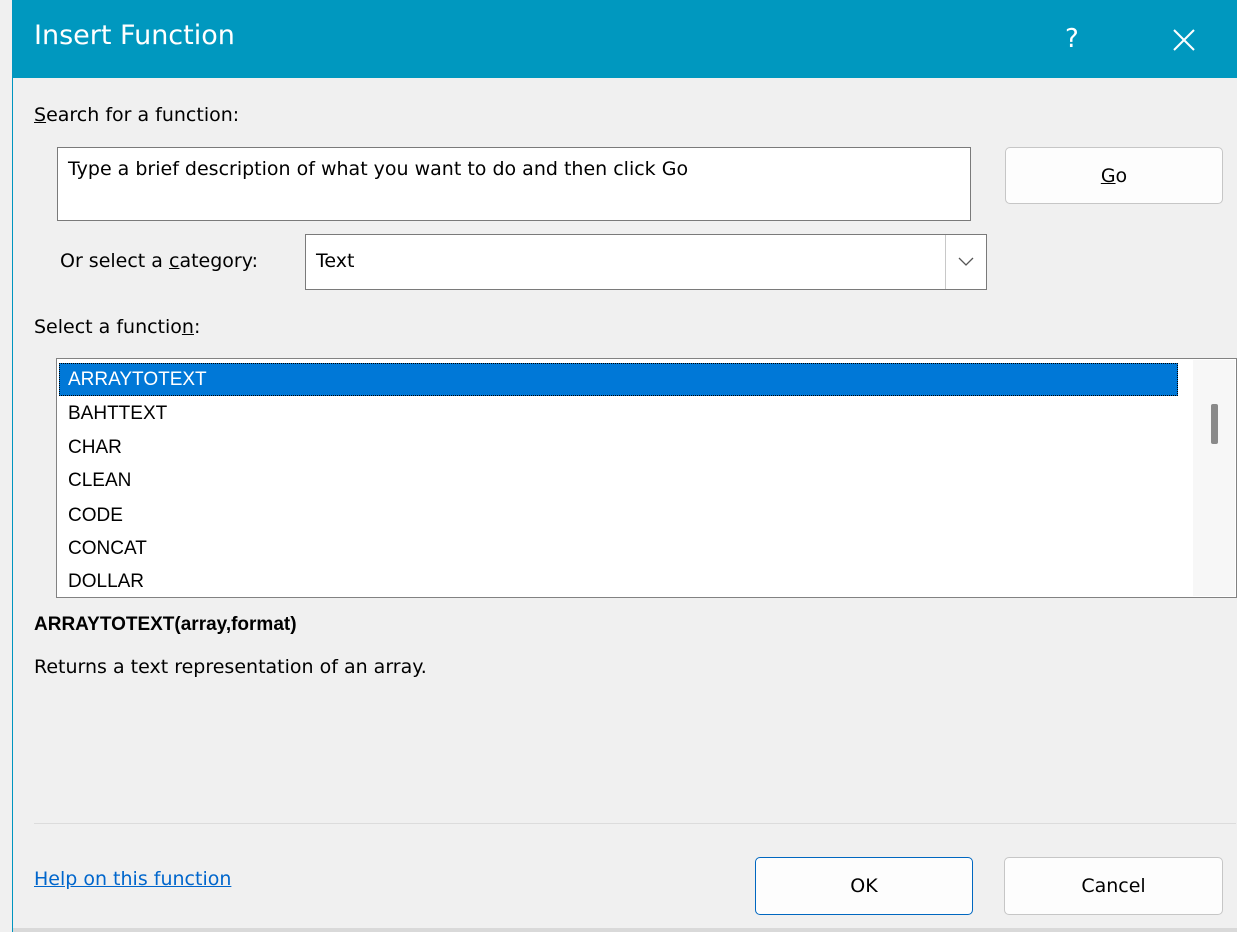 The width and height of the screenshot is (1237, 932). What do you see at coordinates (965, 262) in the screenshot?
I see `chevron-down-icon` at bounding box center [965, 262].